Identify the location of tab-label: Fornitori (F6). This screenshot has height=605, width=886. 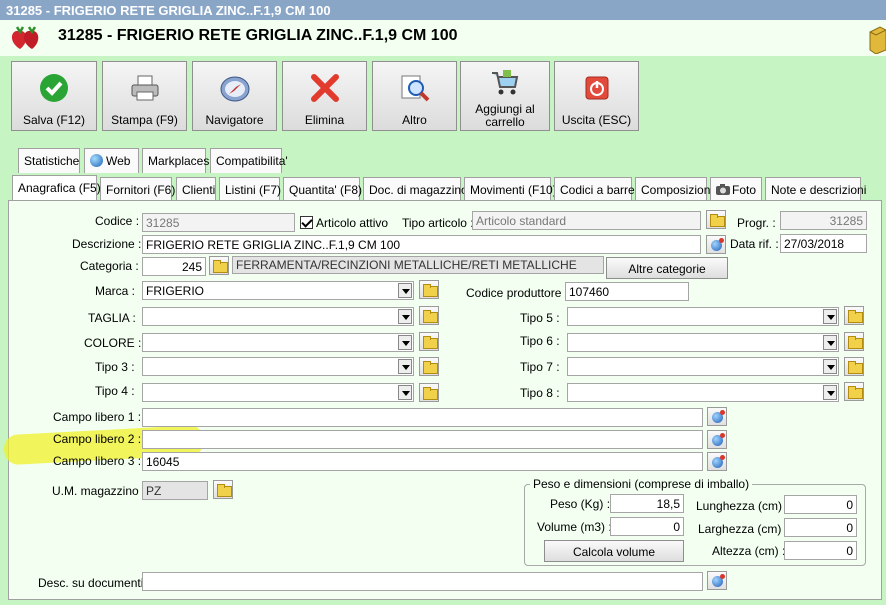
(141, 190).